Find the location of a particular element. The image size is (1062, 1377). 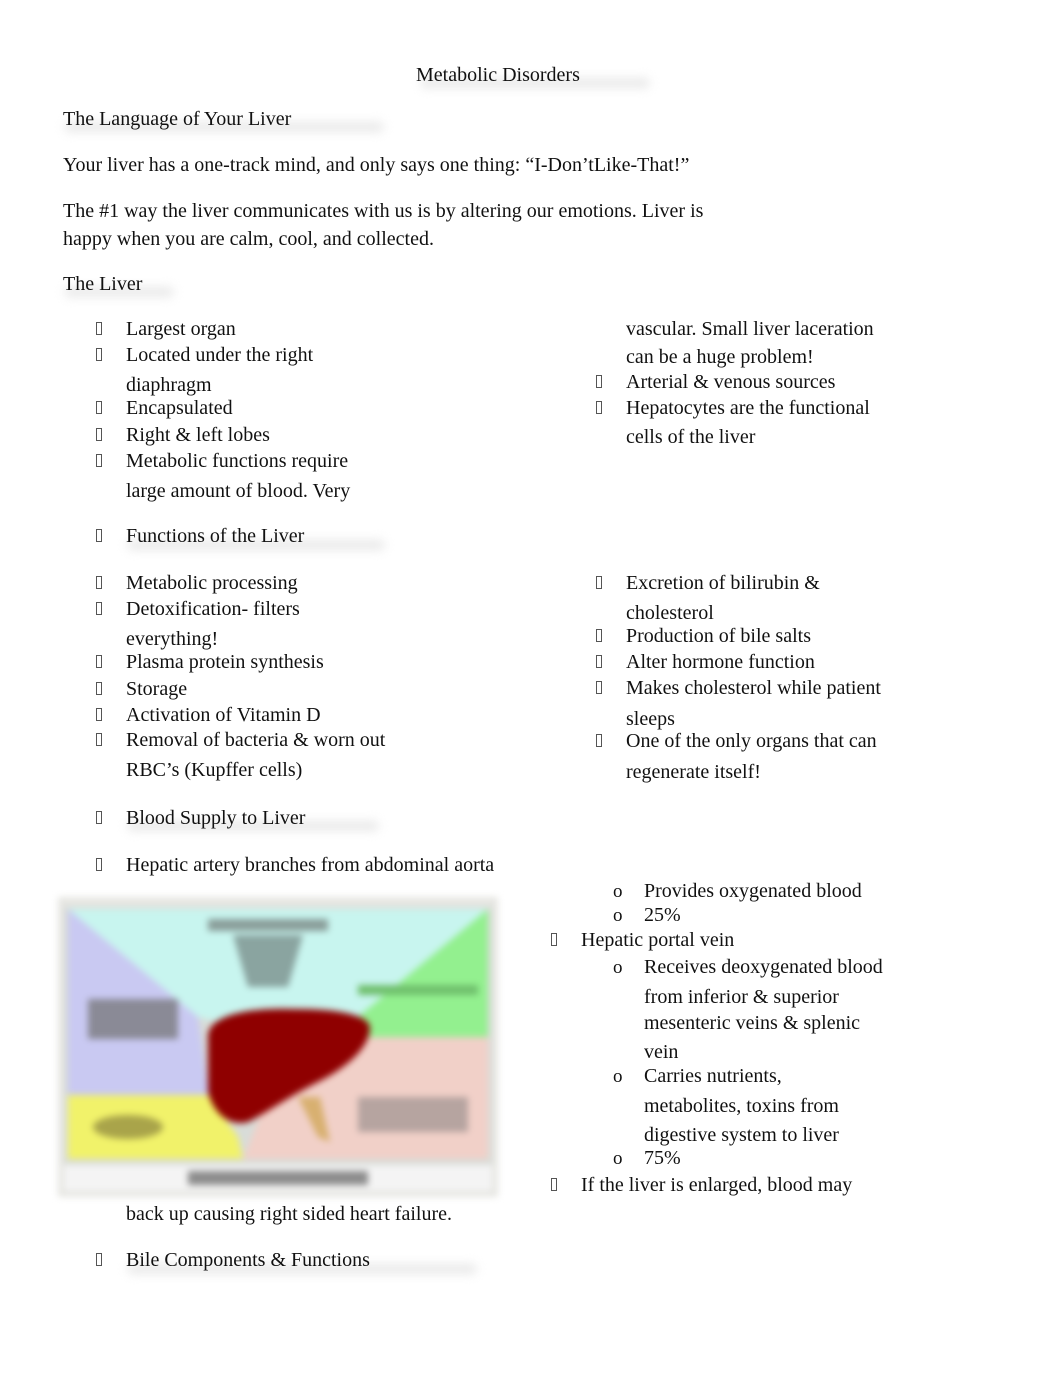

list-item-continuation: can be a huge problem! is located at coordinates (720, 357).